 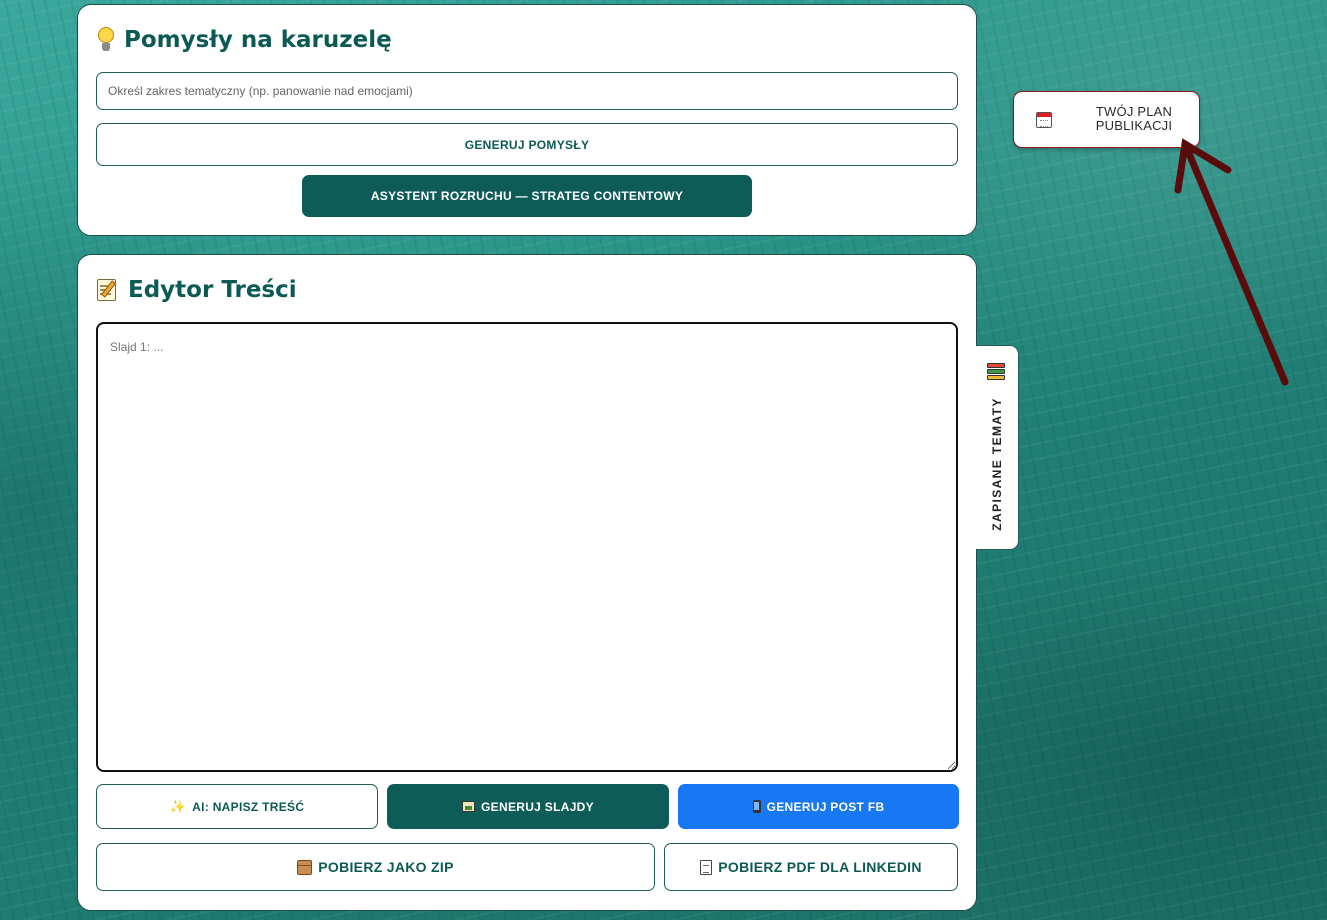 I want to click on download-pdf-label: POBIERZ PDF DLA LINKEDIN, so click(x=820, y=867).